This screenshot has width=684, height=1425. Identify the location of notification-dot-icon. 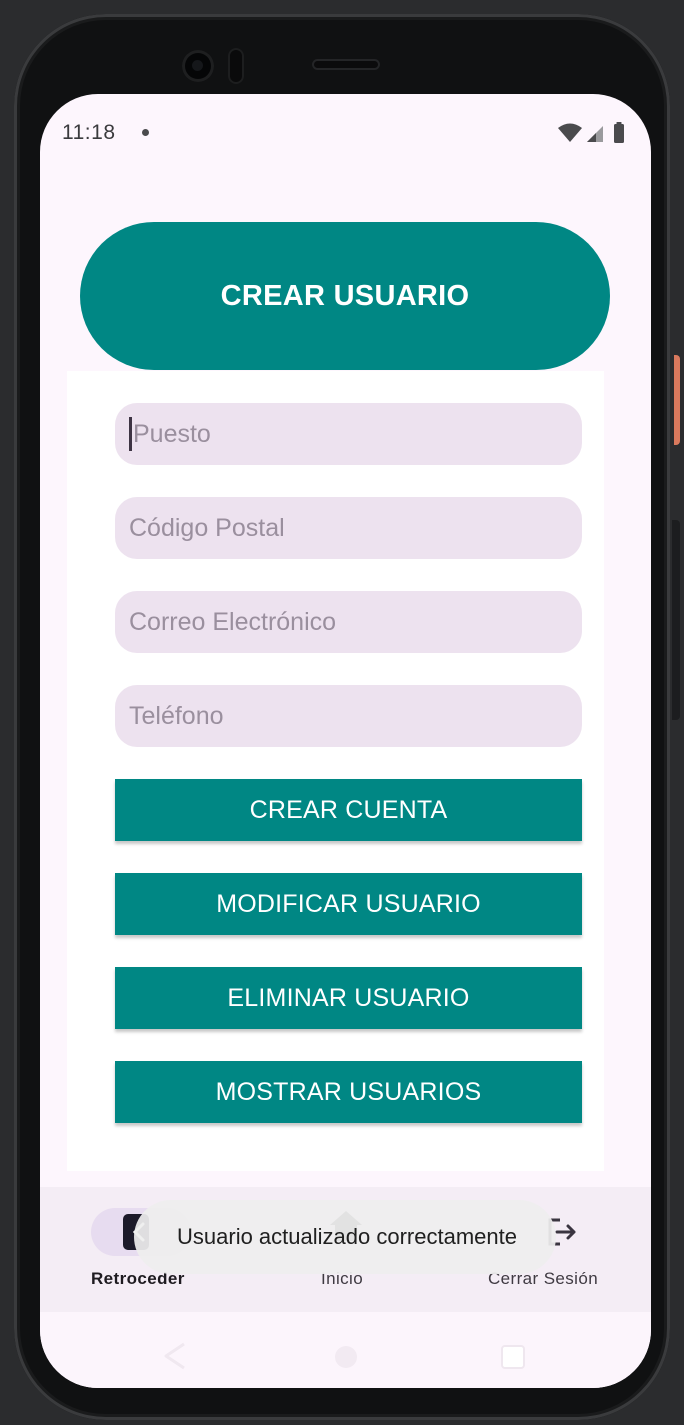
(145, 132).